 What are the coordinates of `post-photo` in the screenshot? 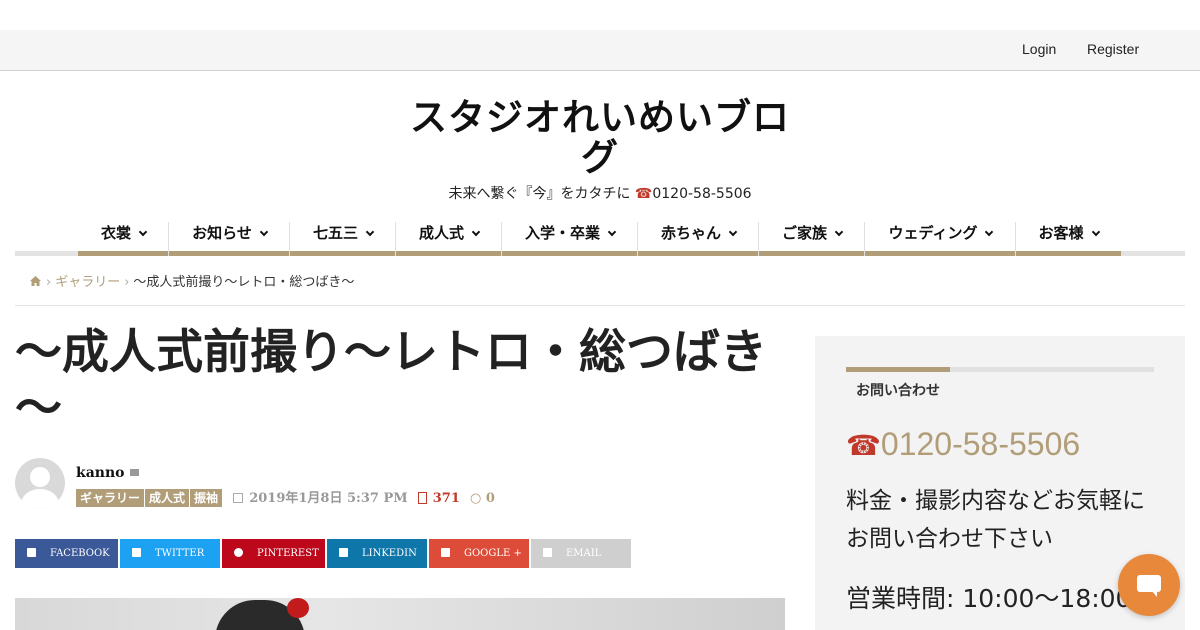 It's located at (400, 614).